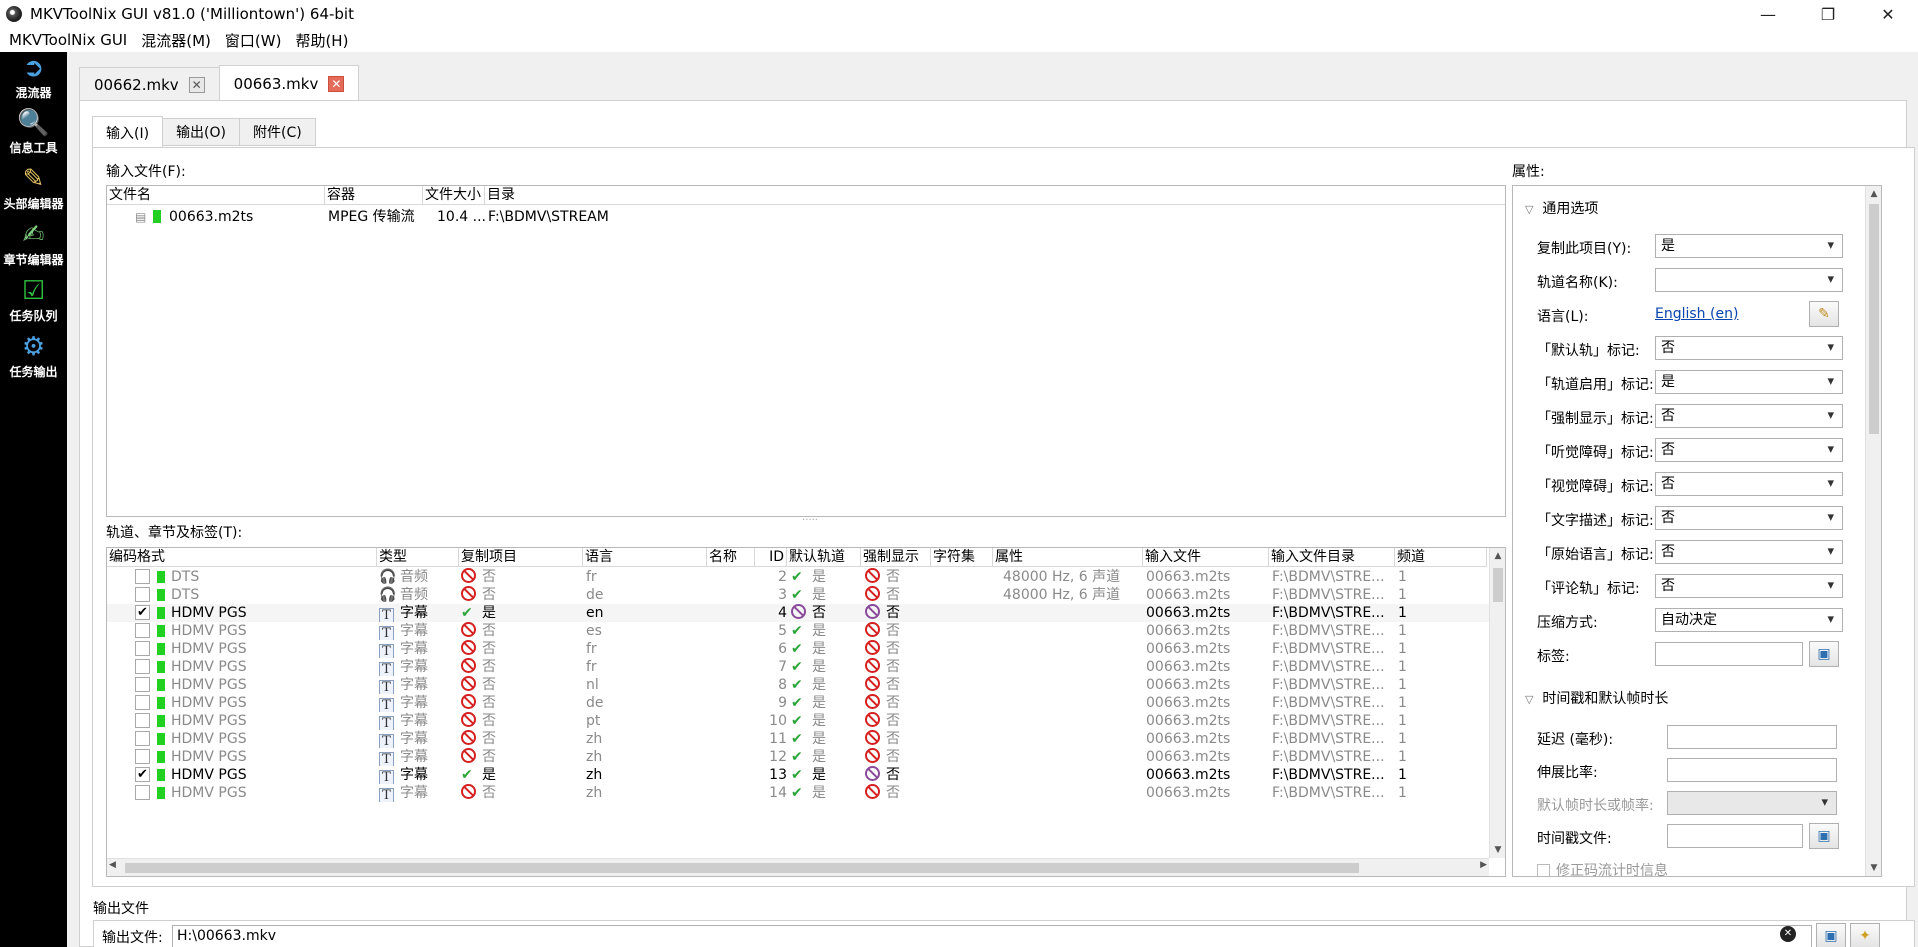  I want to click on column-header-input-file: 输入文件, so click(1206, 557).